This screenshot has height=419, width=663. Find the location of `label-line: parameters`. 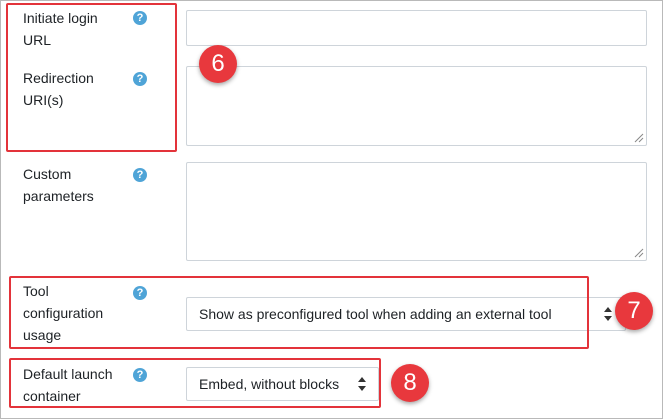

label-line: parameters is located at coordinates (58, 196).